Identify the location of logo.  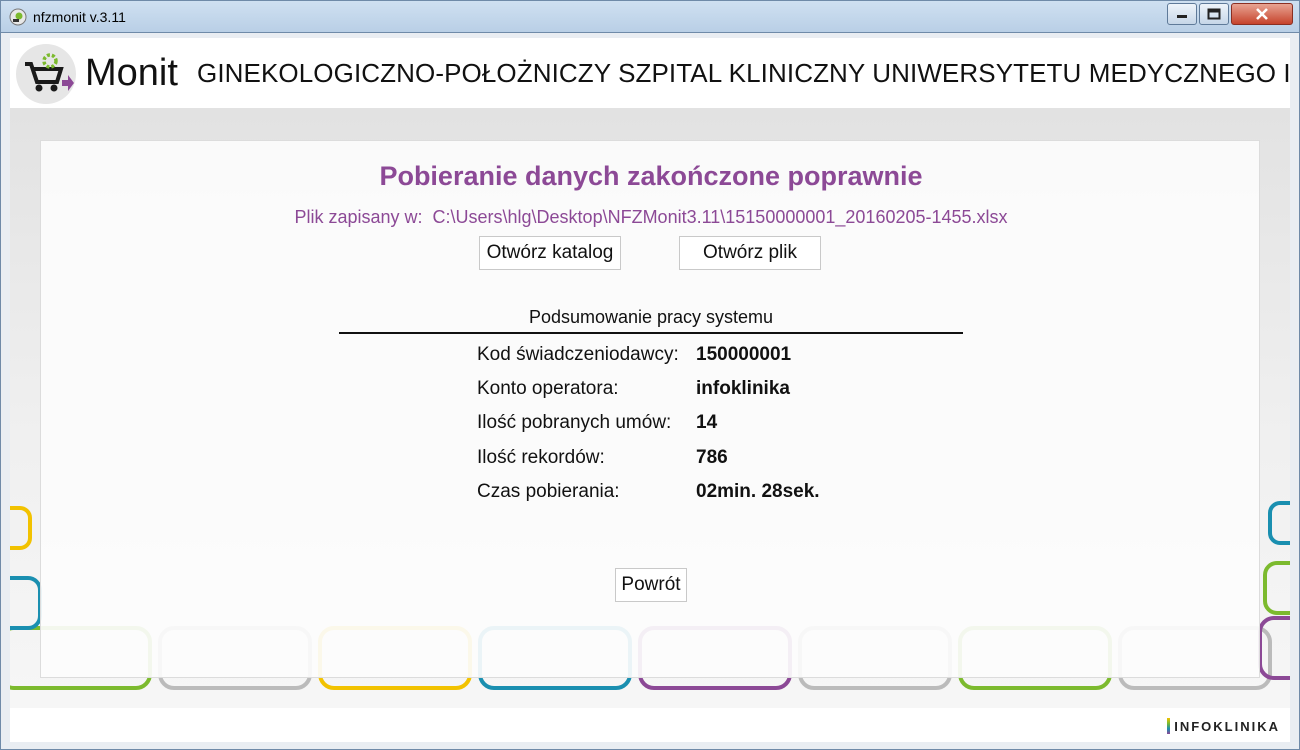
(46, 74).